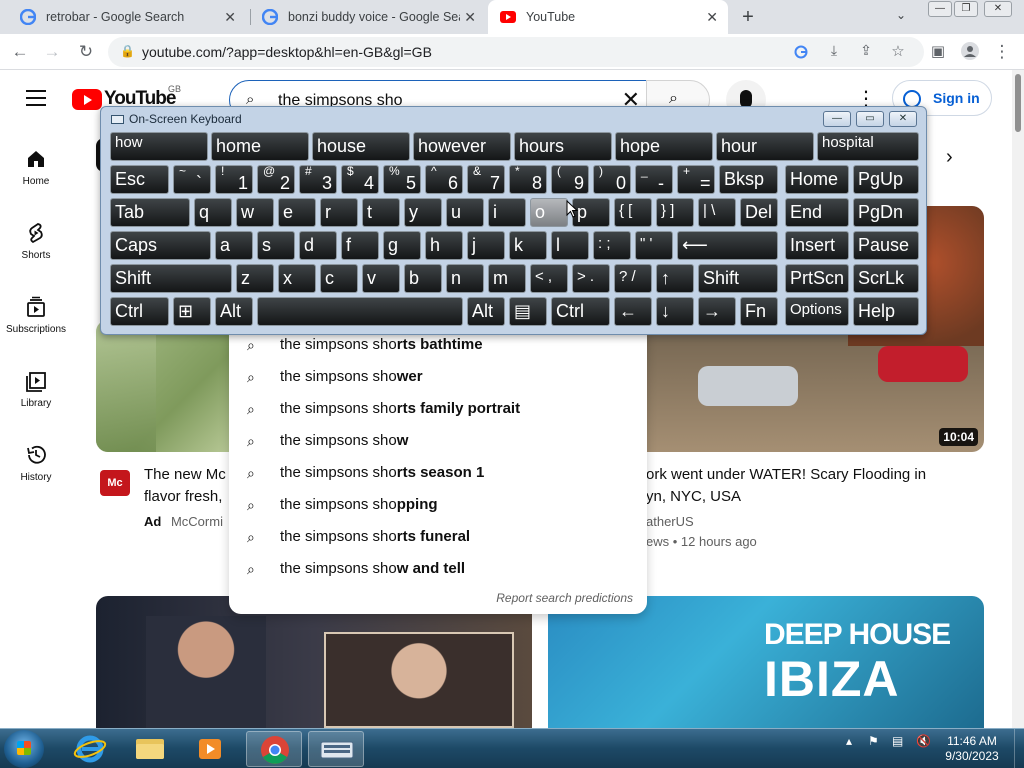  I want to click on key-pgup: PgUp, so click(886, 179).